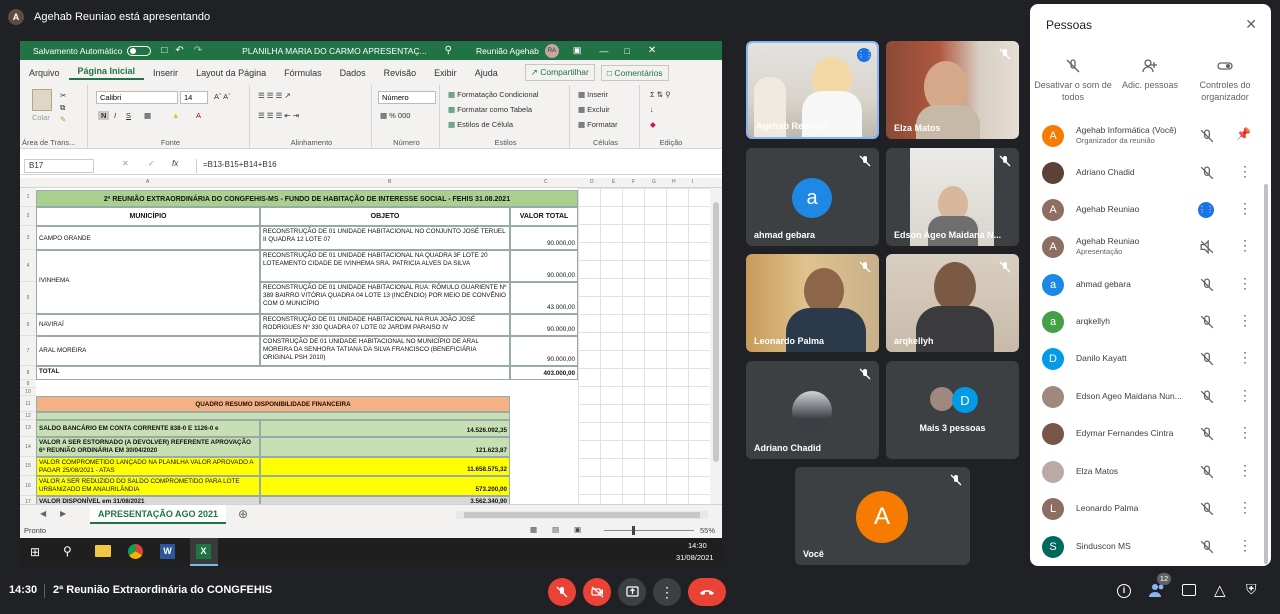 Image resolution: width=1280 pixels, height=614 pixels. Describe the element at coordinates (63, 119) in the screenshot. I see `format-painter-icon: ✎` at that location.